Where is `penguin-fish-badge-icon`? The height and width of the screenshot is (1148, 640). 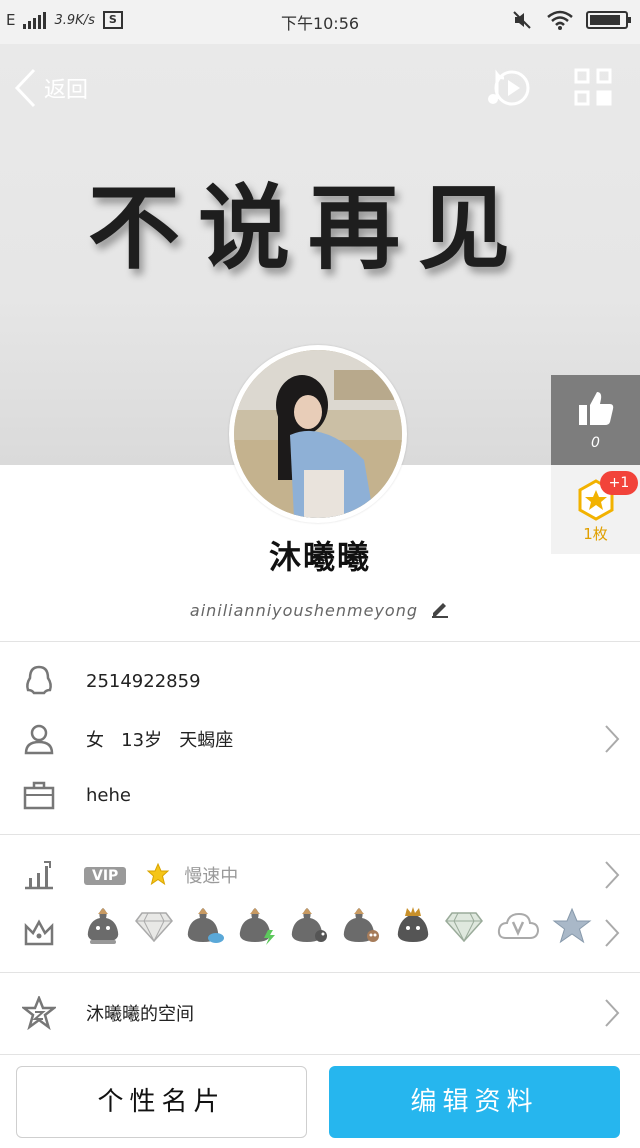 penguin-fish-badge-icon is located at coordinates (205, 925).